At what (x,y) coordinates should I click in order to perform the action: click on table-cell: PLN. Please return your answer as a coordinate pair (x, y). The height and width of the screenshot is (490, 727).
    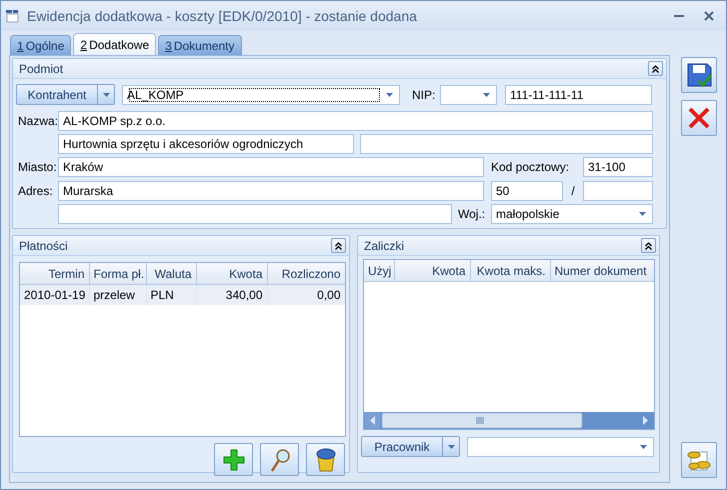
    Looking at the image, I should click on (171, 294).